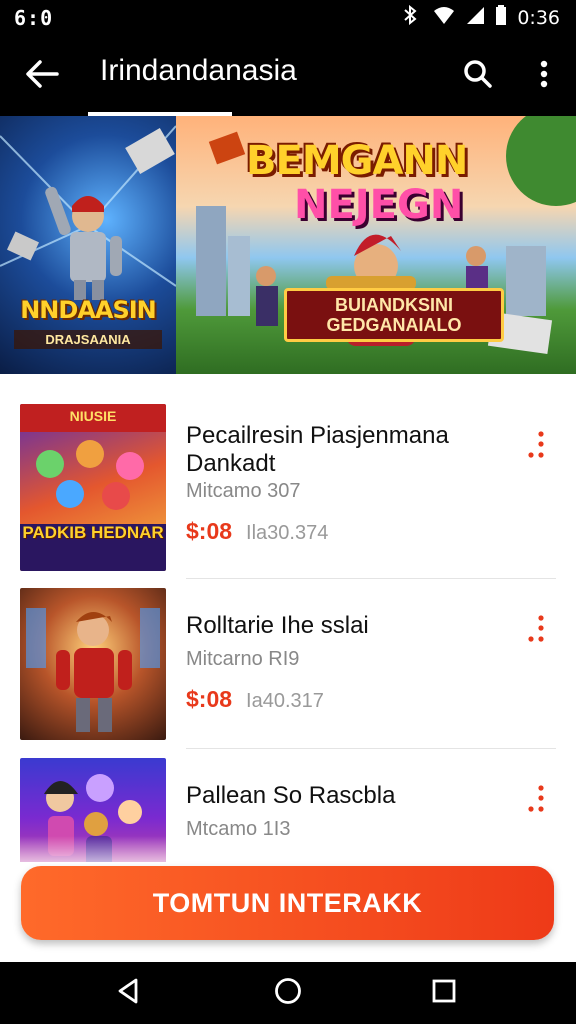  I want to click on game-thumbnail: NIUSIE PADKIB HEDNAR, so click(93, 487).